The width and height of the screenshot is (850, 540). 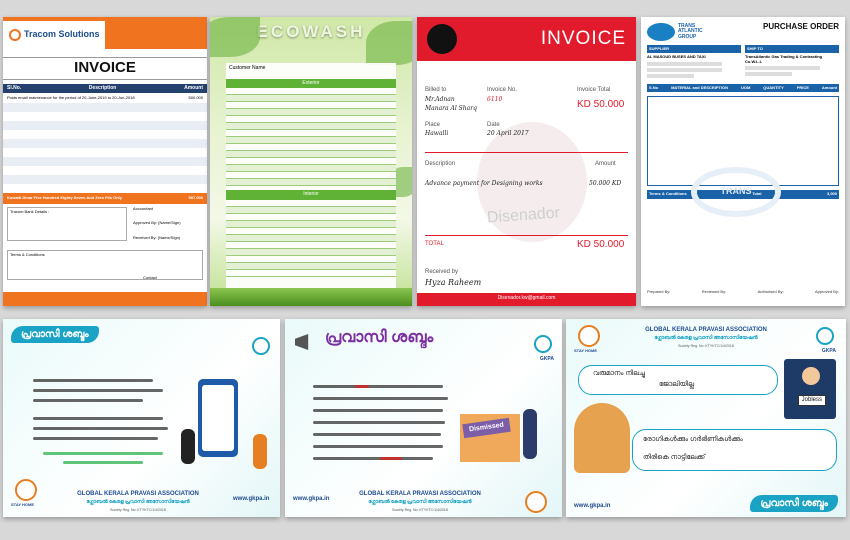 I want to click on highlight-number, so click(x=362, y=386).